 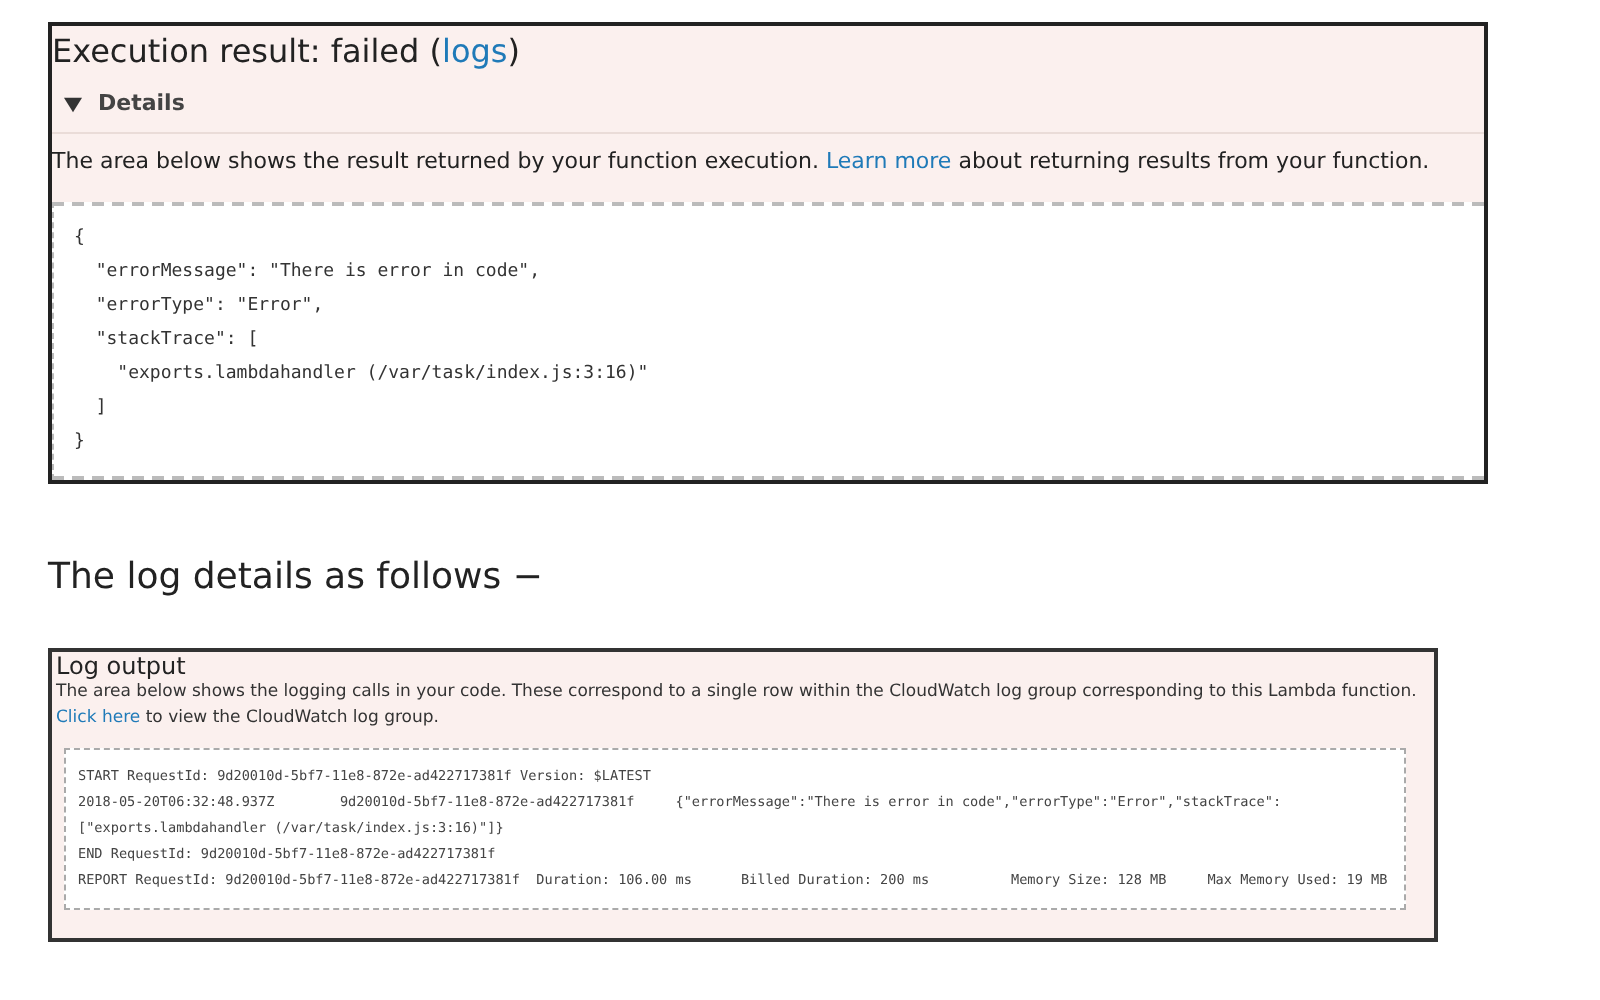 What do you see at coordinates (382, 375) in the screenshot?
I see `code-line: "exports.lambdahandler (/var/task/index.js:3:16)"` at bounding box center [382, 375].